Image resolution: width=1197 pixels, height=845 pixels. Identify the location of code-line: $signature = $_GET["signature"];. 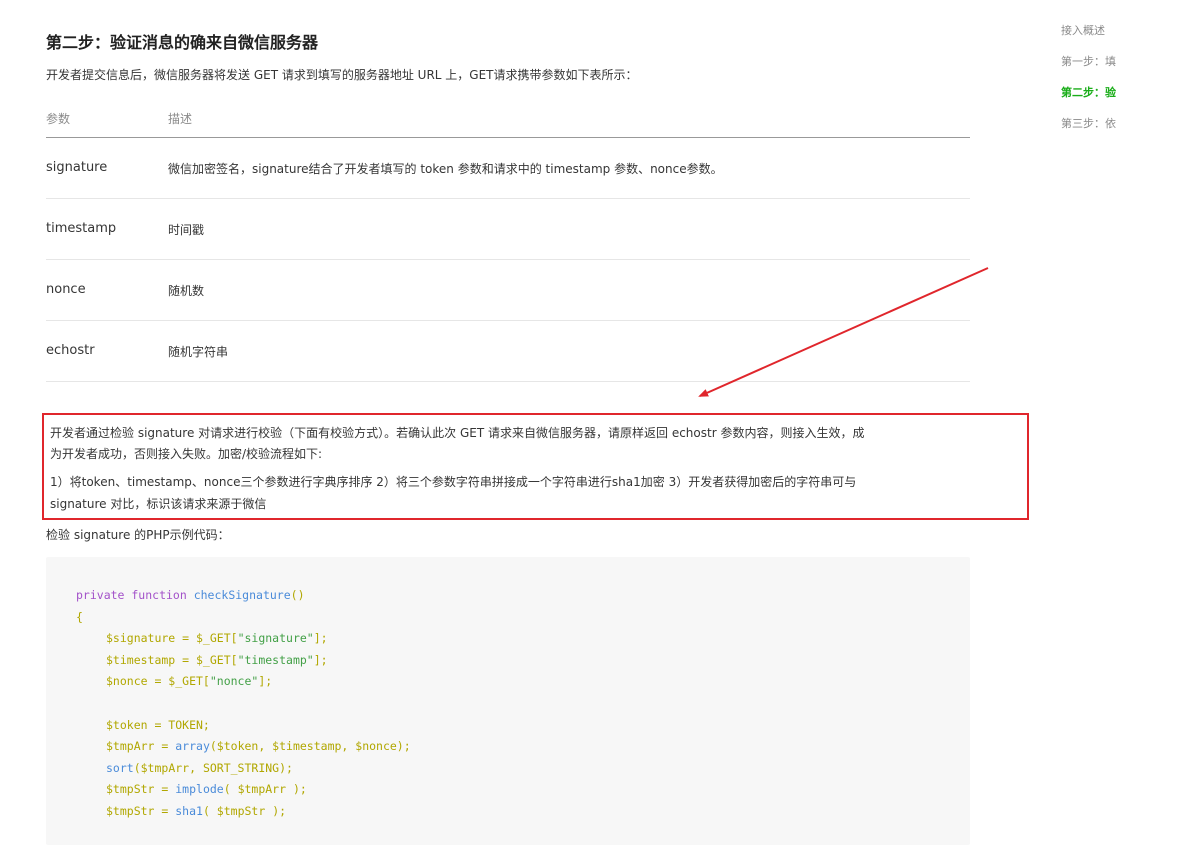
(217, 638).